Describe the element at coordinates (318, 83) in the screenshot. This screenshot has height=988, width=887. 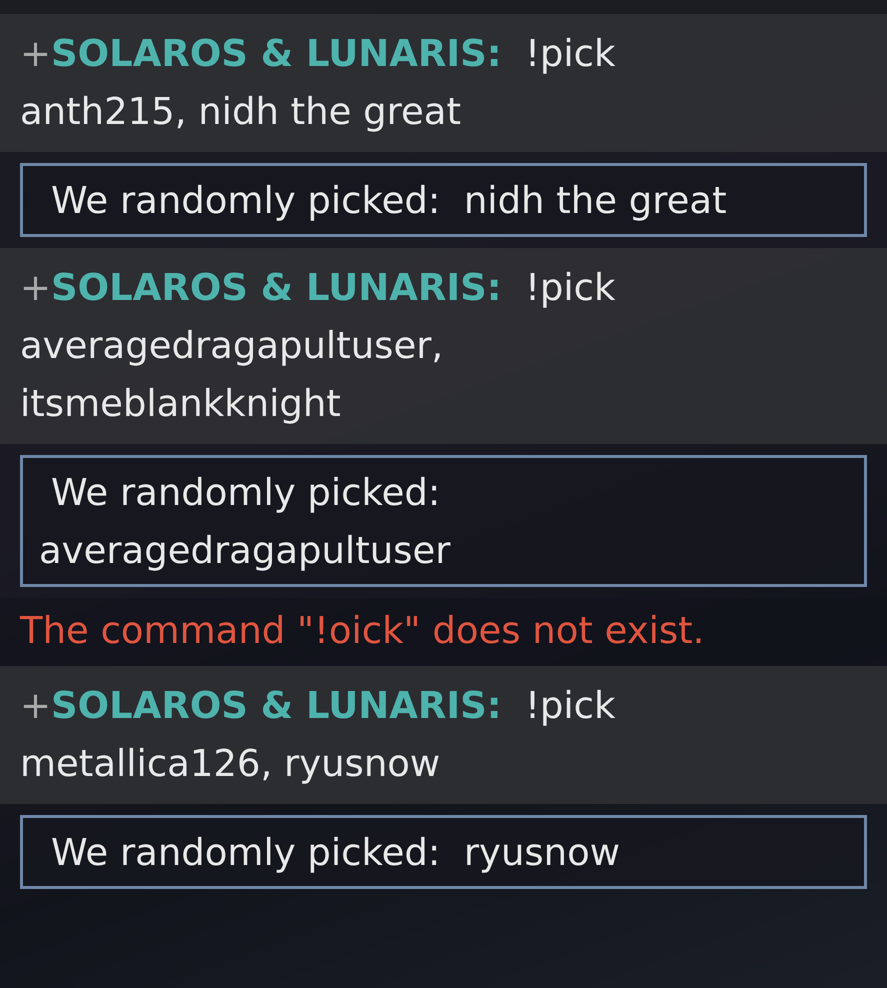
I see `chat-message: +SOLAROS & LUNARIS: !pick anth215, nidh the great` at that location.